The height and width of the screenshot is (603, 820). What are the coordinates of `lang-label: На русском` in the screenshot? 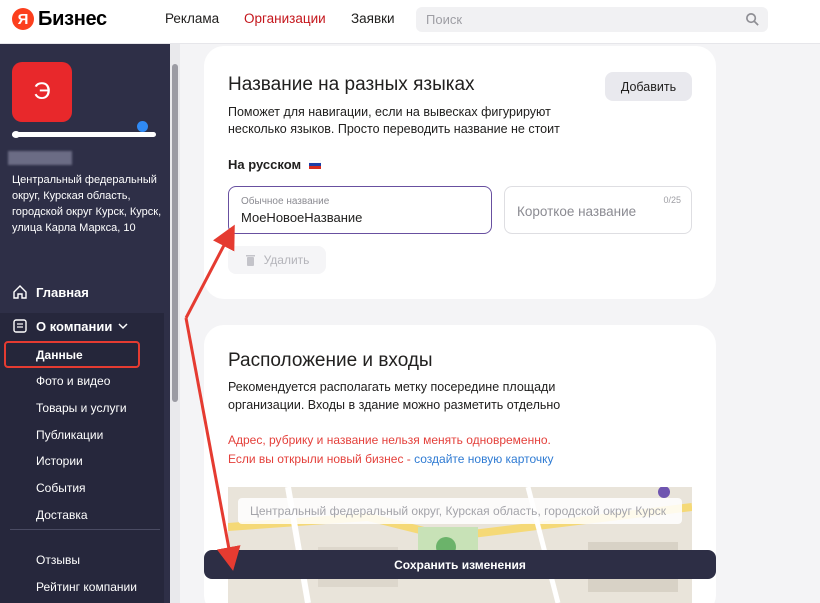 It's located at (275, 164).